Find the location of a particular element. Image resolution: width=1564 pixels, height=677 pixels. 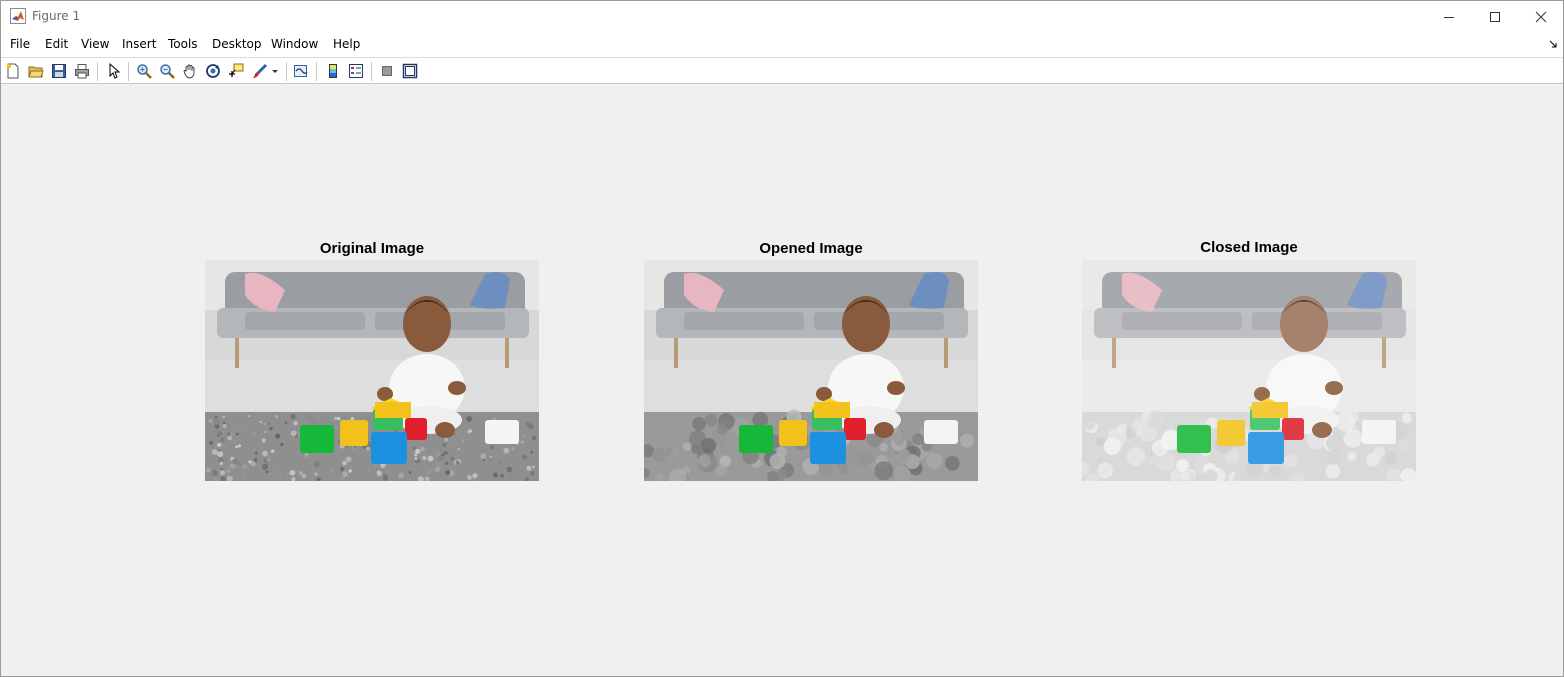

menu-help: Help is located at coordinates (346, 44).